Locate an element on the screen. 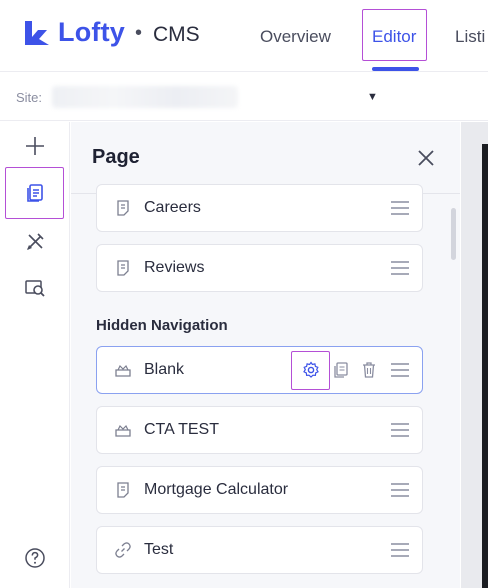 Image resolution: width=488 pixels, height=588 pixels. settings-gear-icon is located at coordinates (311, 370).